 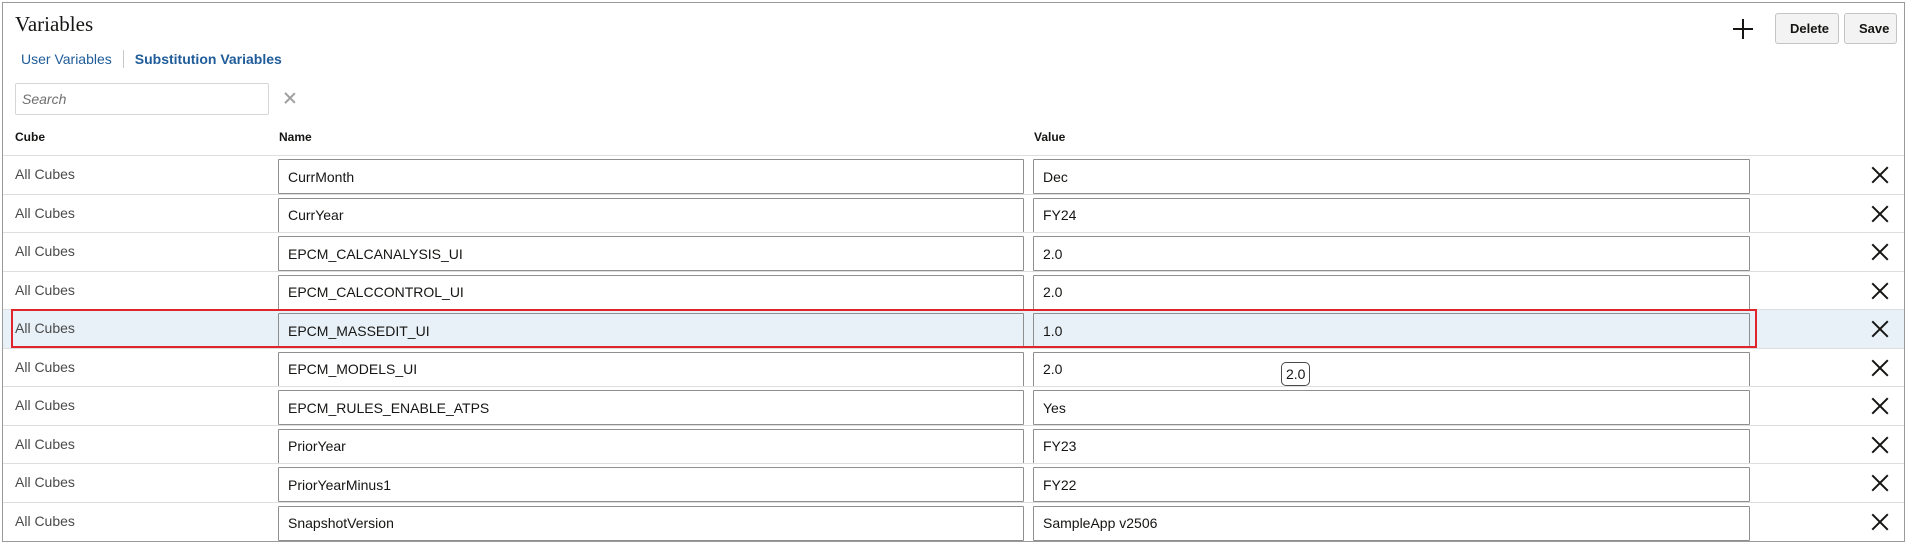 What do you see at coordinates (208, 59) in the screenshot?
I see `tab-substitution-variables: Substitution Variables` at bounding box center [208, 59].